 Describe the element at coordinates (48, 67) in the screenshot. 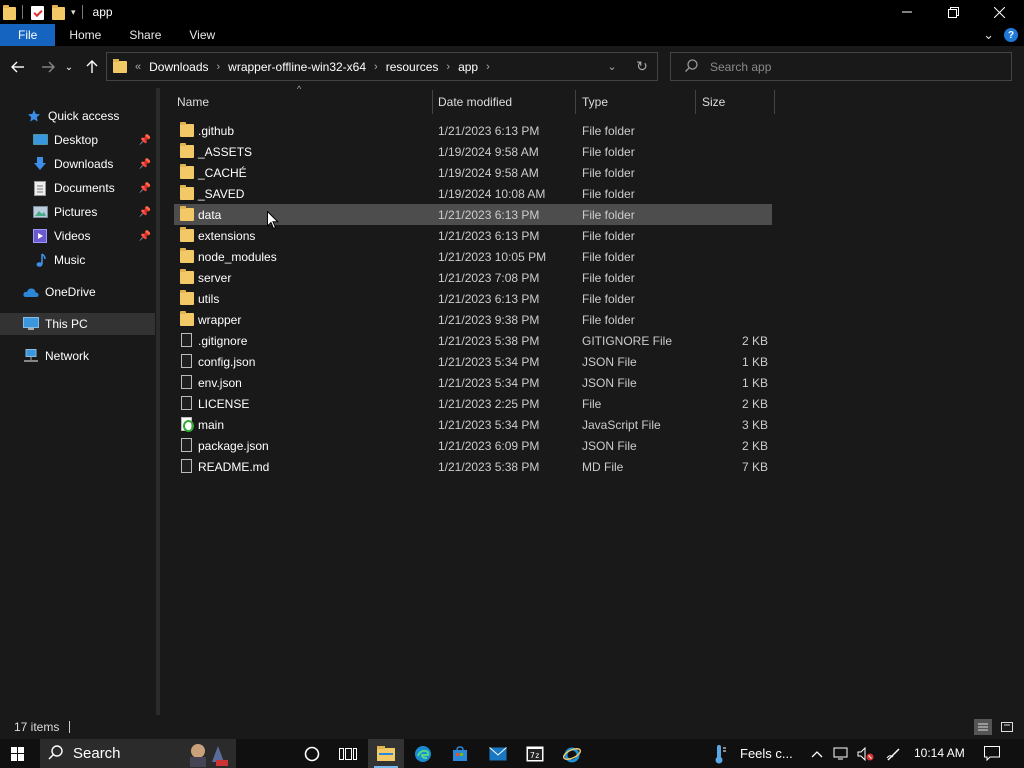

I see `forward-button` at that location.